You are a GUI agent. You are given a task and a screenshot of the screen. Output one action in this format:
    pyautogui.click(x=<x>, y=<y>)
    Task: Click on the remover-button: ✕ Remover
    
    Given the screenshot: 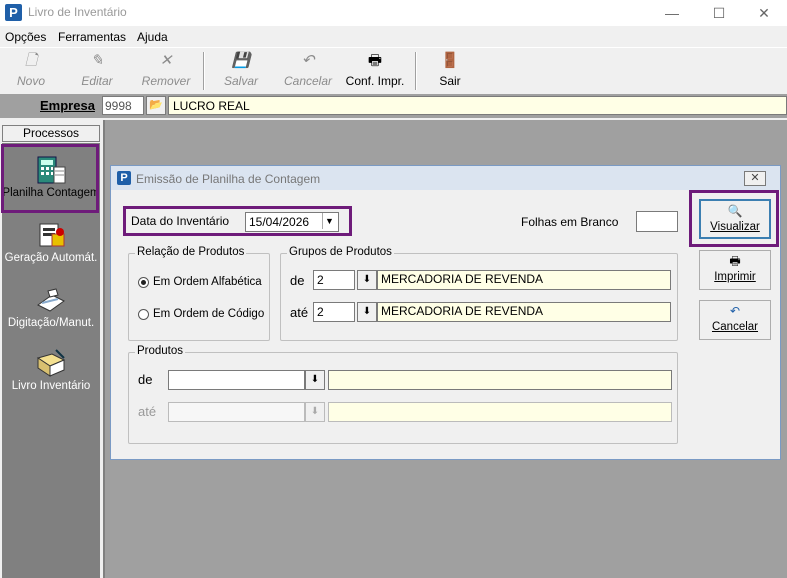 What is the action you would take?
    pyautogui.click(x=166, y=72)
    